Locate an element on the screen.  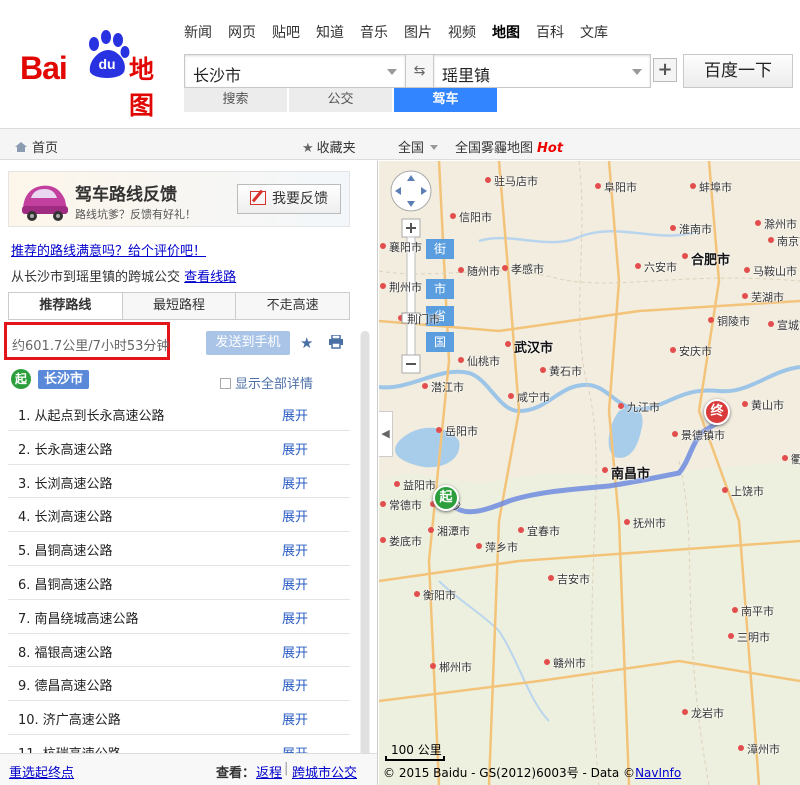
city-label: 衢州市 is located at coordinates (795, 459).